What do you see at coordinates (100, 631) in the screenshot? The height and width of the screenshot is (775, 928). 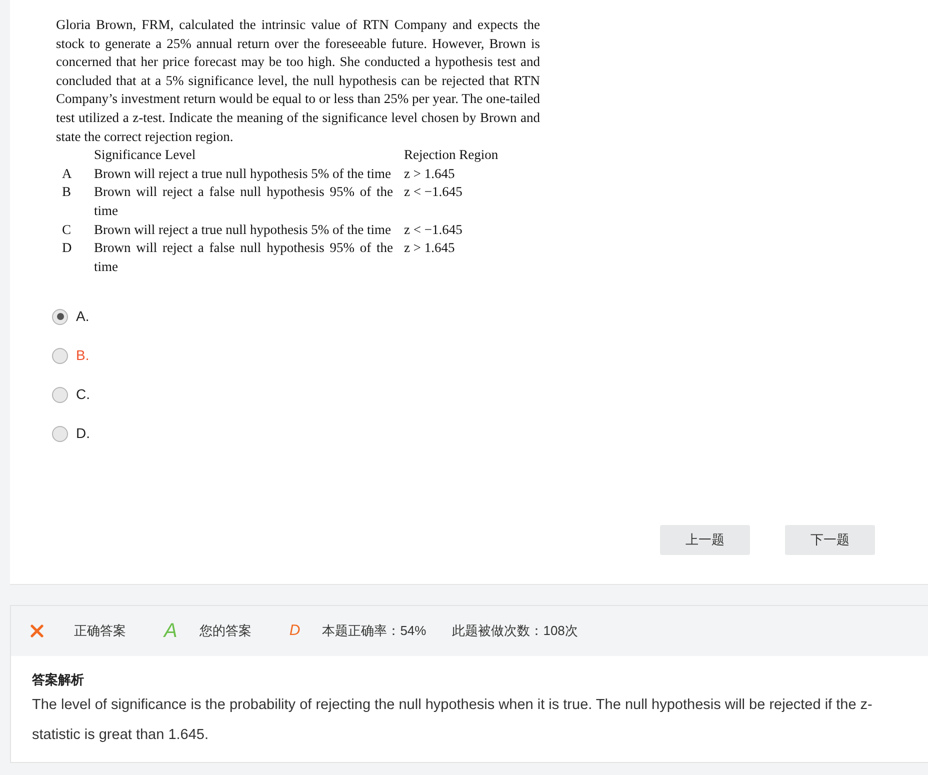 I see `correct-answer-label: 正确答案` at bounding box center [100, 631].